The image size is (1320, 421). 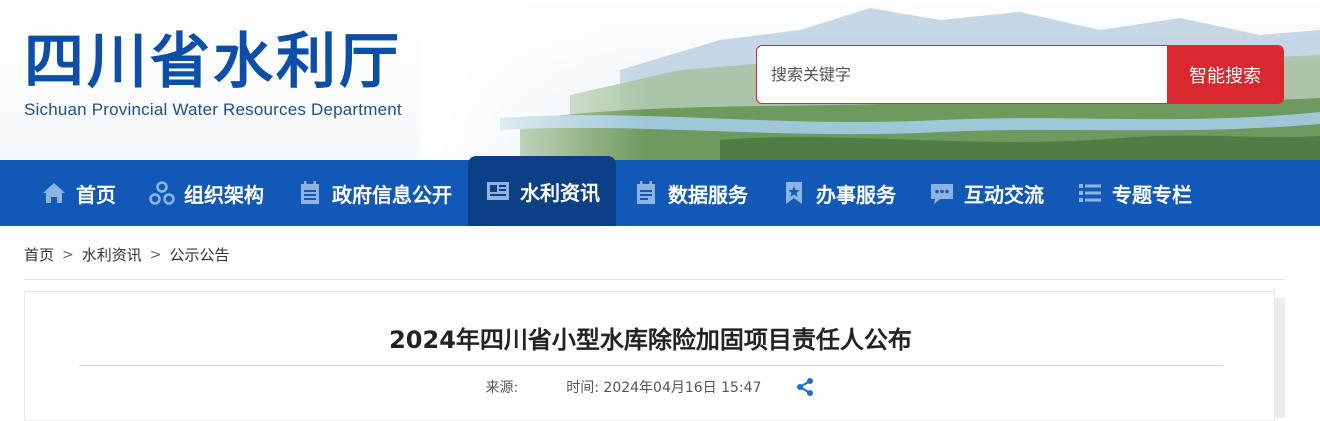 I want to click on nav-item-label: 办事服务, so click(x=856, y=194).